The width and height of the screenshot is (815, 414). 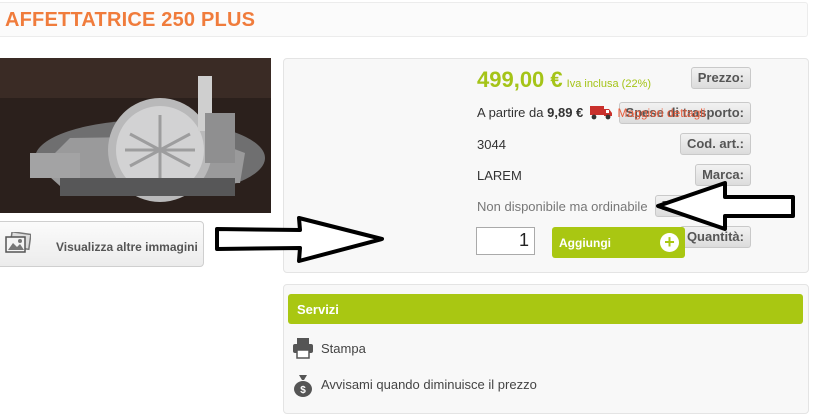 I want to click on brand-value: LAREM, so click(x=499, y=175).